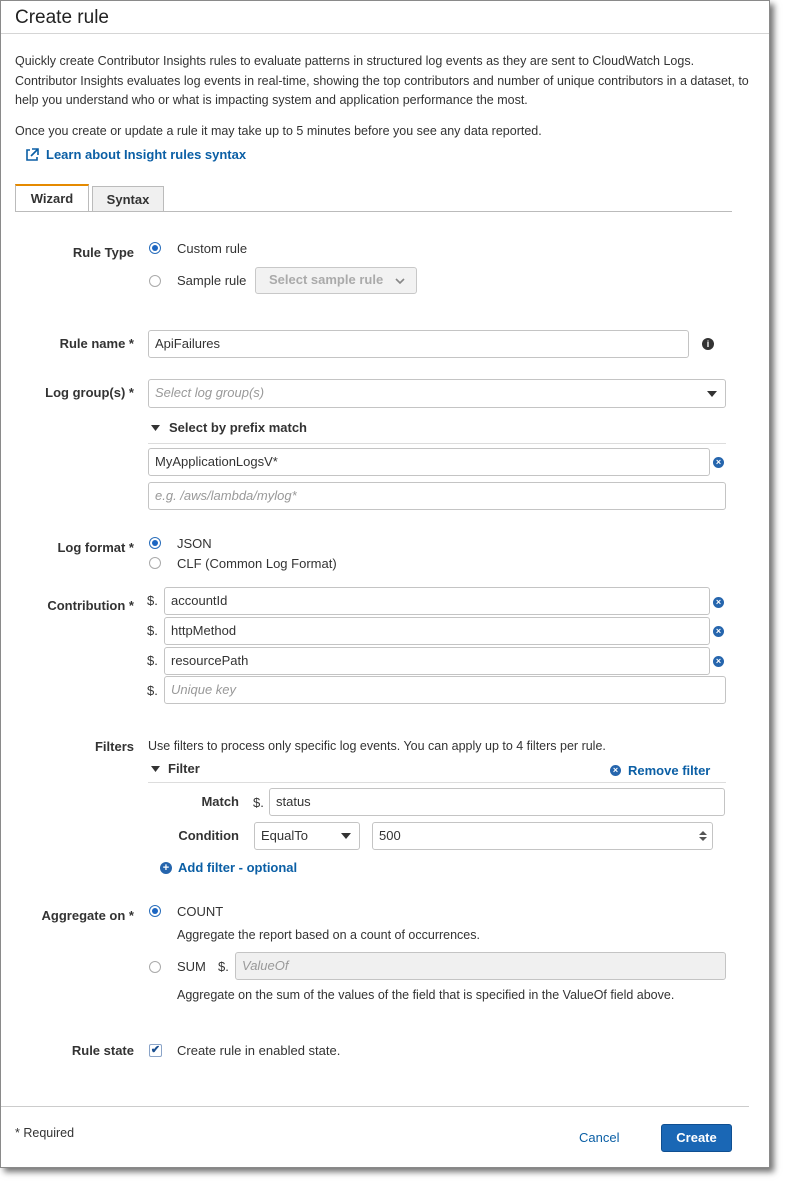 This screenshot has height=1185, width=794. Describe the element at coordinates (212, 280) in the screenshot. I see `sample-rule-label: Sample rule` at that location.